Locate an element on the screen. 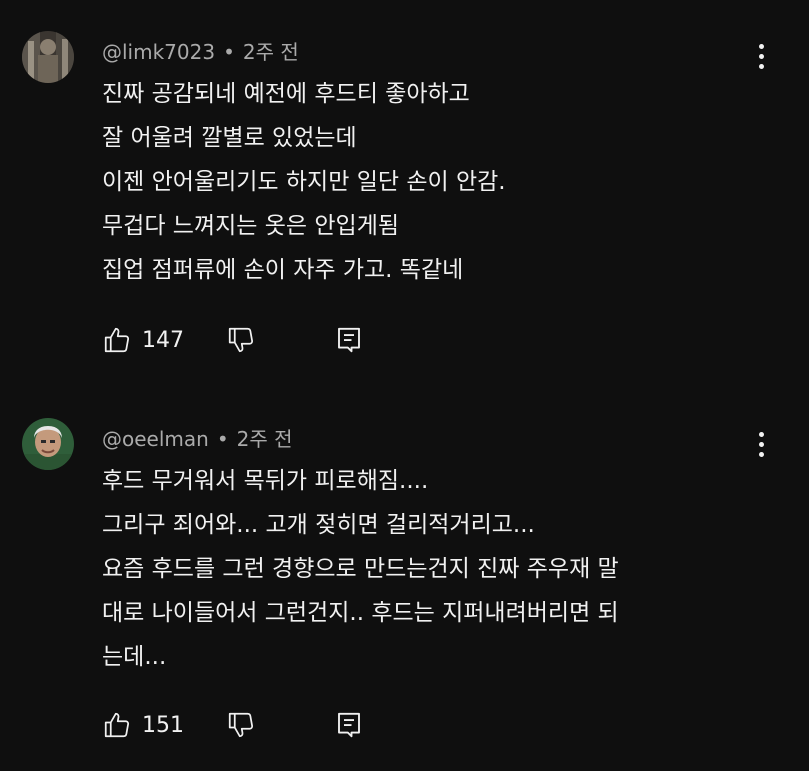  comment-line: 요즘 후드를 그런 경향으로 만드는건지 진짜 주우재 말 is located at coordinates (360, 569).